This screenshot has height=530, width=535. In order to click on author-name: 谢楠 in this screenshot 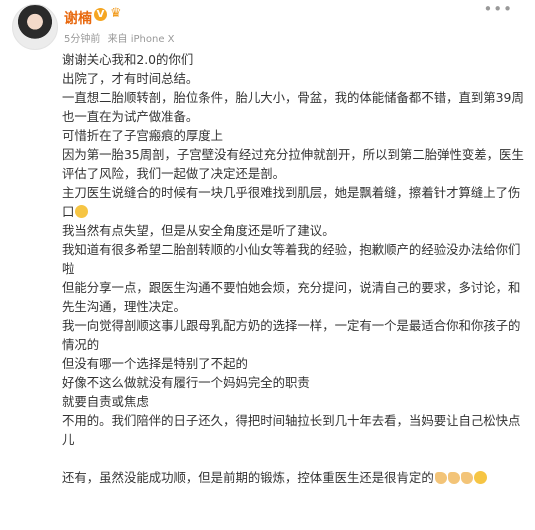, I will do `click(78, 18)`.